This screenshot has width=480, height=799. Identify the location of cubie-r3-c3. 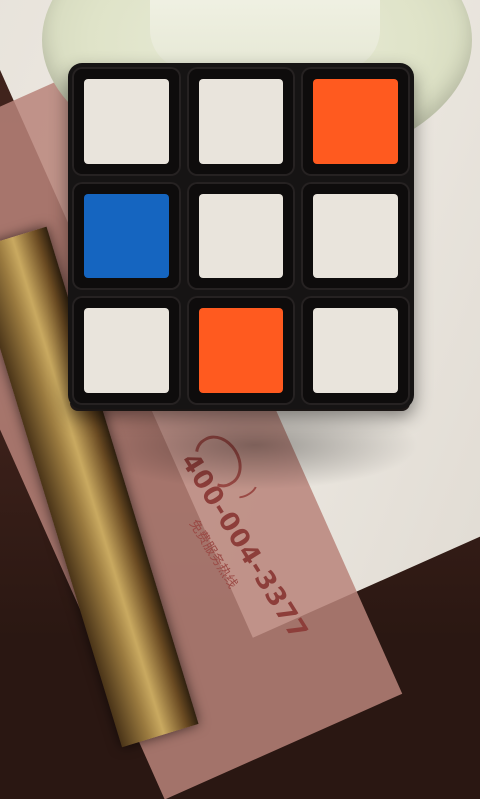
(355, 350).